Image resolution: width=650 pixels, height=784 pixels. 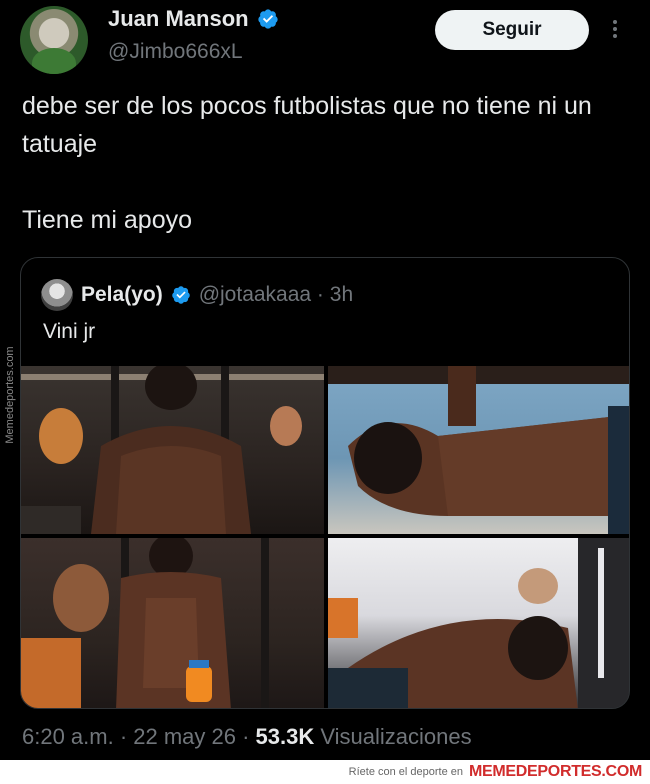 I want to click on footer-watermark-brand: MEMEDEPORTES.COM, so click(x=555, y=771).